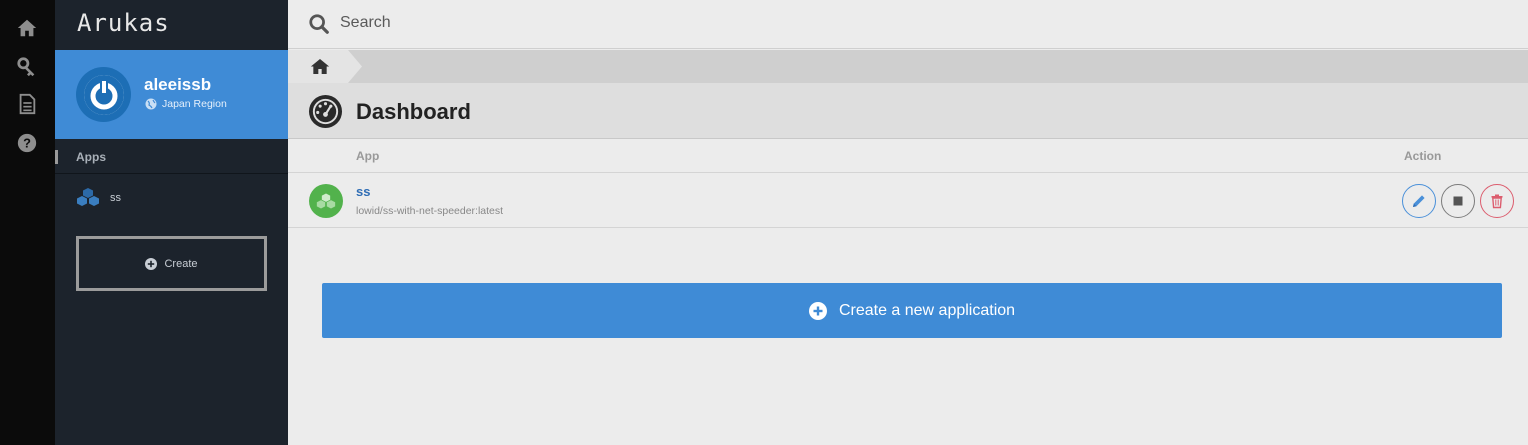 The width and height of the screenshot is (1528, 445). I want to click on breadcrumb, so click(908, 66).